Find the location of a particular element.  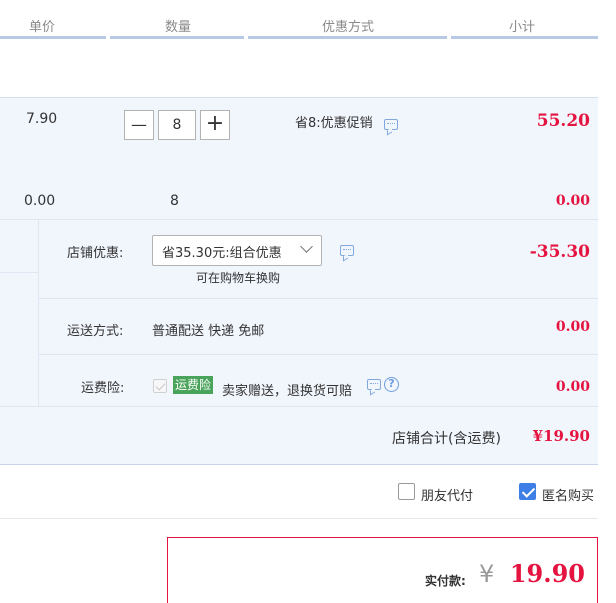

shipping-label: 运送方式: is located at coordinates (95, 331).